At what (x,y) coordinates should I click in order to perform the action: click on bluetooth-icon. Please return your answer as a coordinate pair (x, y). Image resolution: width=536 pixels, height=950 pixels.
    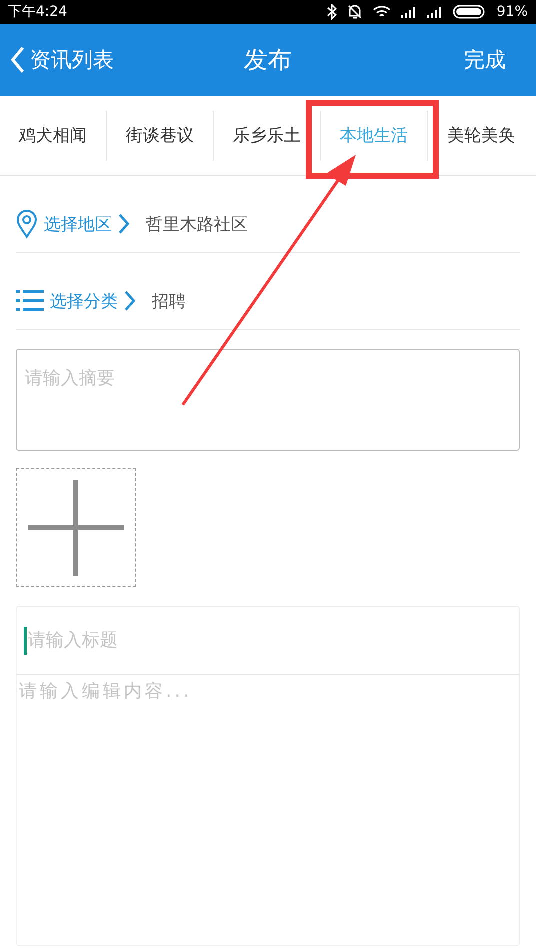
    Looking at the image, I should click on (331, 12).